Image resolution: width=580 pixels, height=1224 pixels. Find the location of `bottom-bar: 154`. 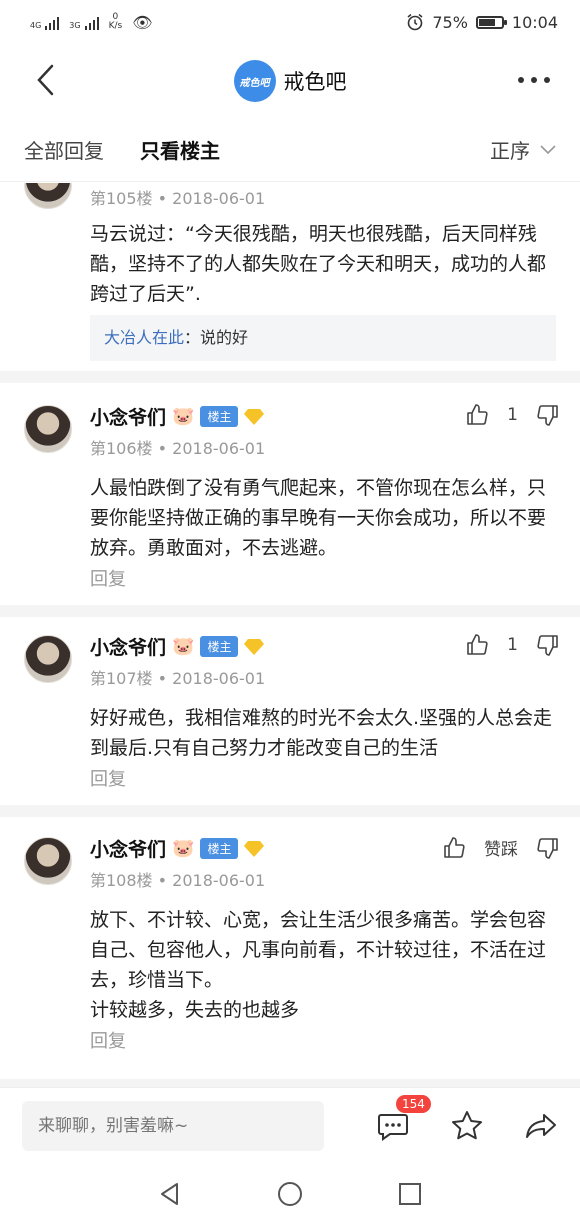

bottom-bar: 154 is located at coordinates (290, 1125).